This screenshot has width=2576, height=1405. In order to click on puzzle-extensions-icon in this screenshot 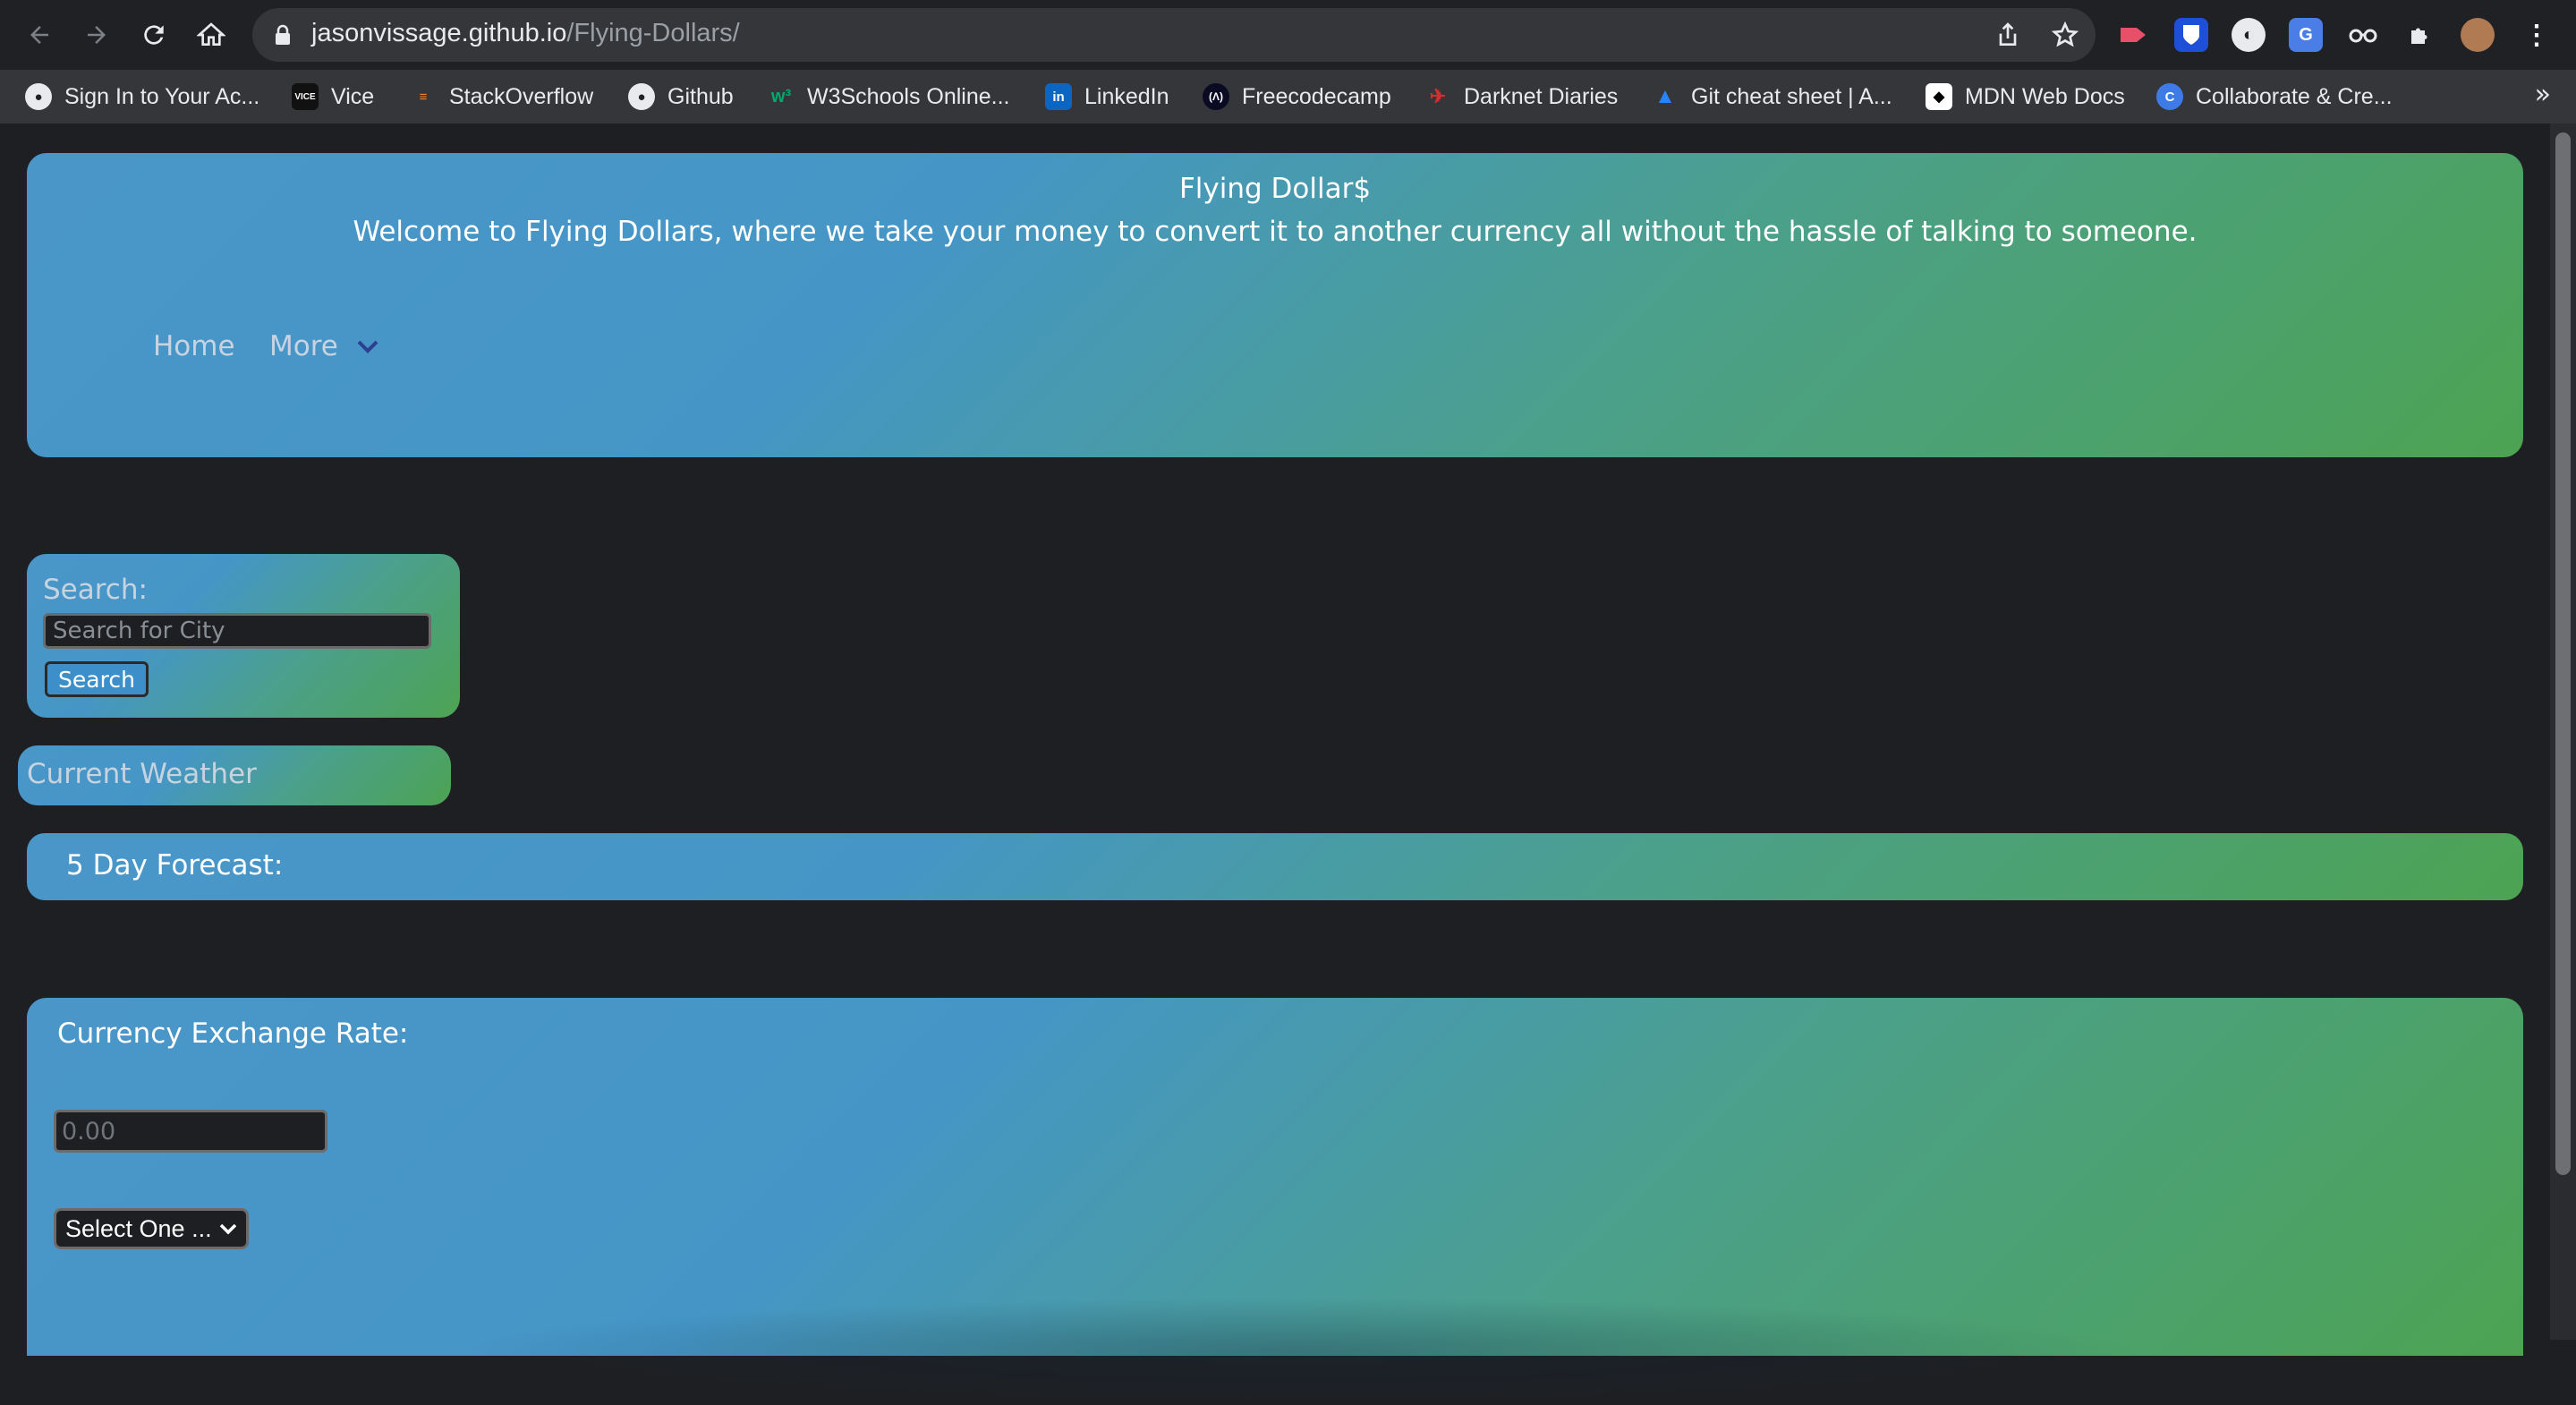, I will do `click(2420, 35)`.